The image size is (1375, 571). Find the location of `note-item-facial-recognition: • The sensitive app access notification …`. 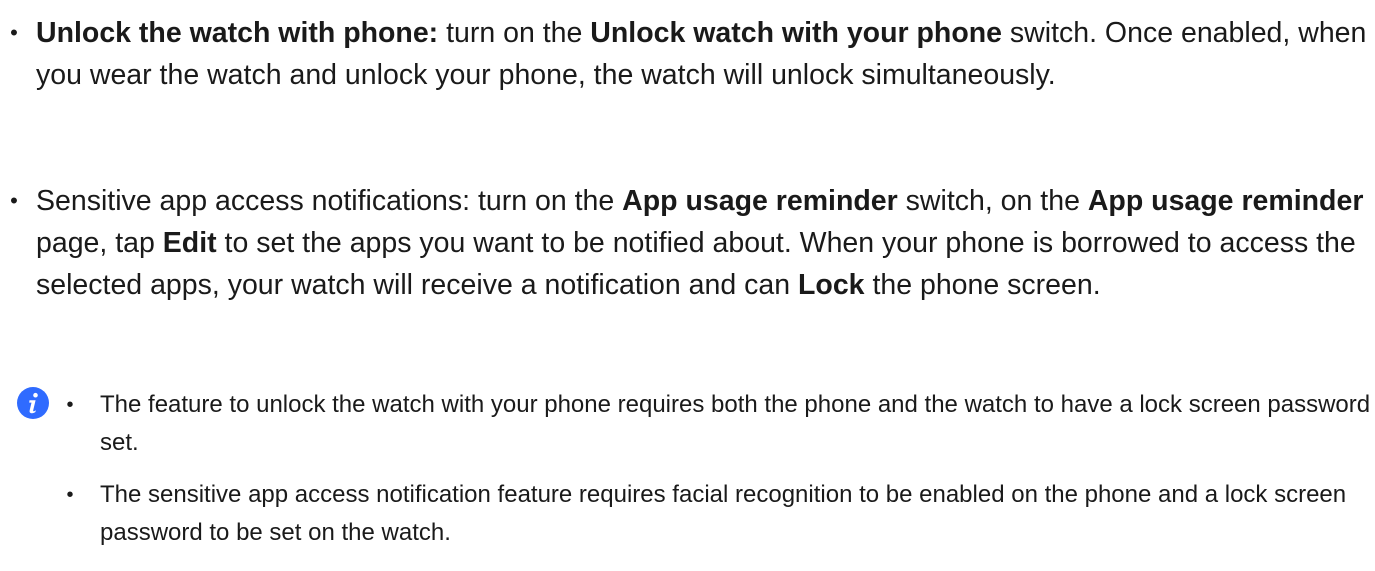

note-item-facial-recognition: • The sensitive app access notification … is located at coordinates (716, 514).